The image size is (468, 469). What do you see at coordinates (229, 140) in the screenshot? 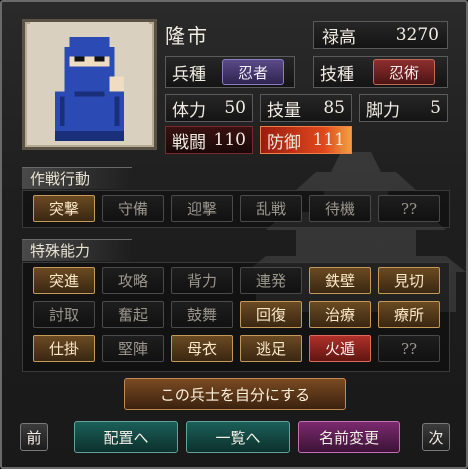
I see `attack-value: 110` at bounding box center [229, 140].